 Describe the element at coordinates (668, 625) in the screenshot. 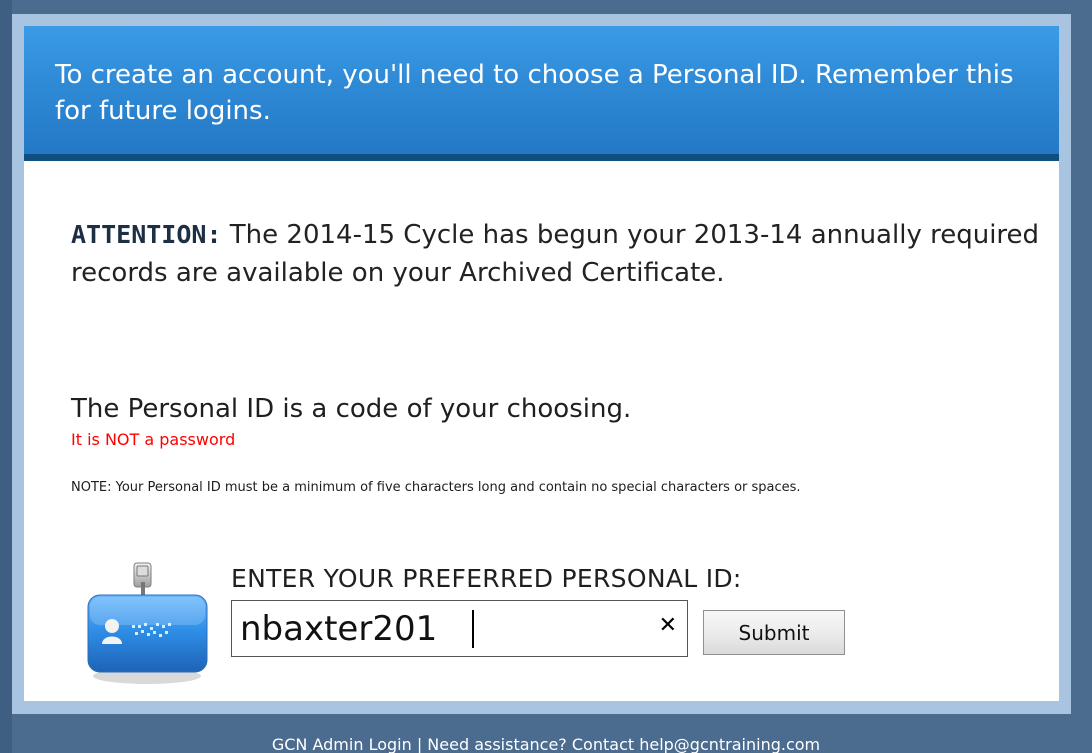

I see `clear-input-icon: ✕` at that location.